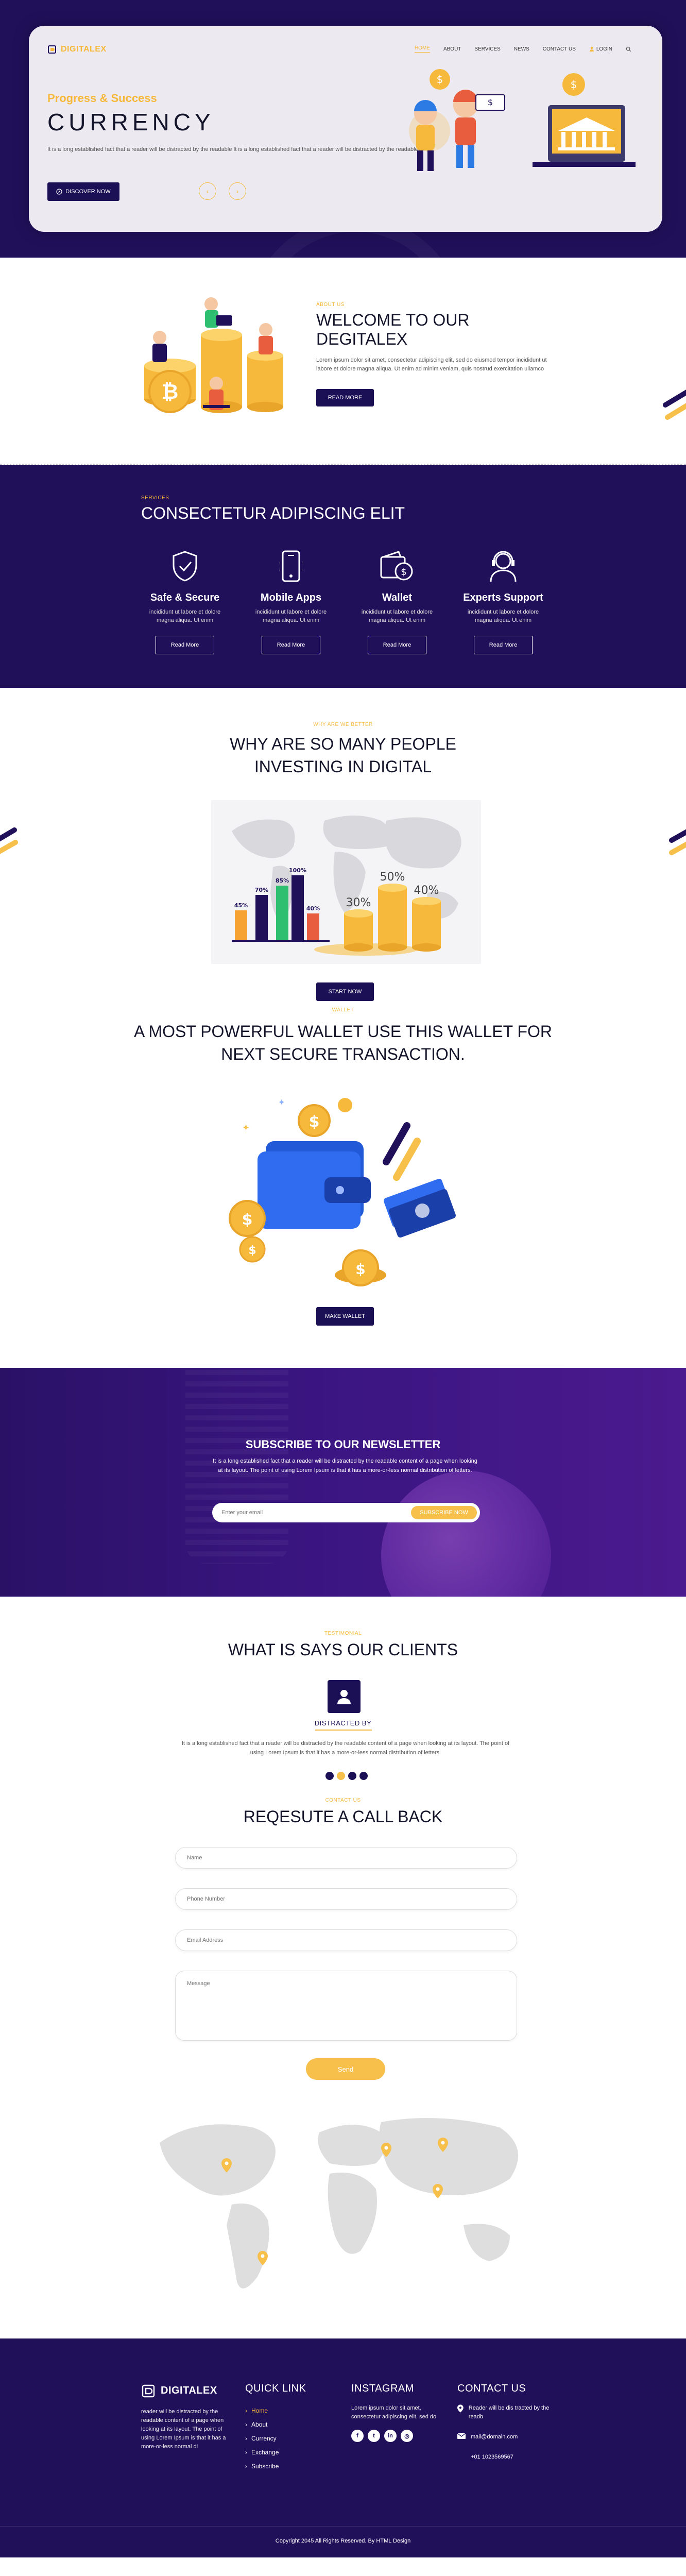  Describe the element at coordinates (343, 2526) in the screenshot. I see `footer-divider` at that location.